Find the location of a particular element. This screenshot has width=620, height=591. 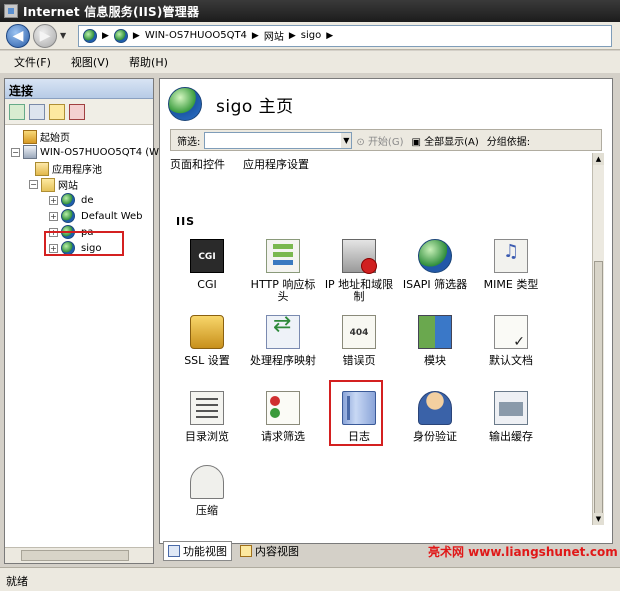

feature-authentication: 身份验证 is located at coordinates (435, 417).